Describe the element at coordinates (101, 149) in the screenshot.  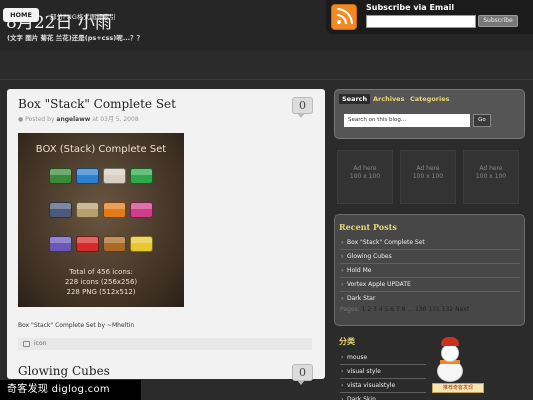
I see `image-title: BOX (Stack) Complete Set` at that location.